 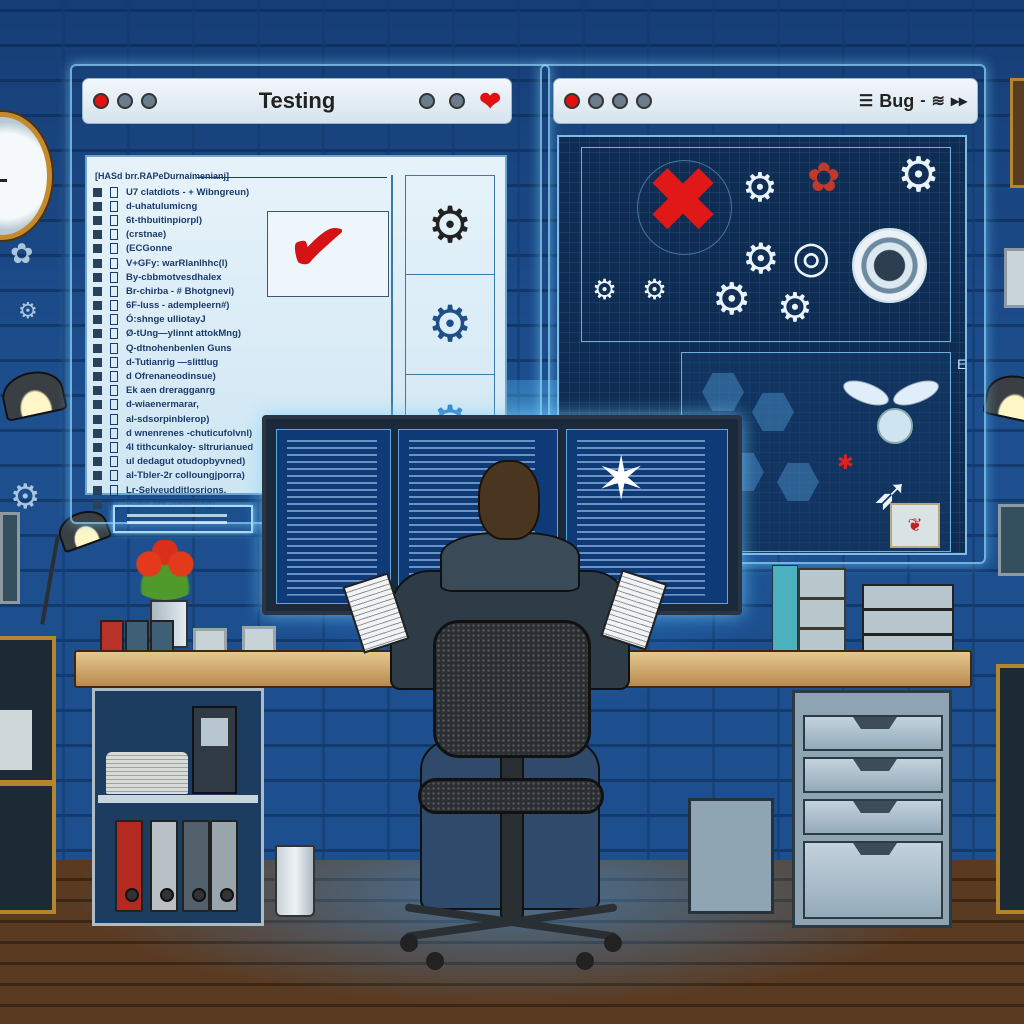 I want to click on checklist-item: U7 clatdiots - + Wibngreun), so click(x=173, y=192).